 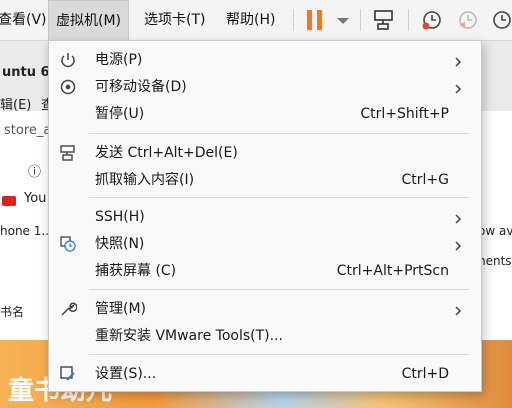 I want to click on send-keys-toolbar-icon, so click(x=384, y=20).